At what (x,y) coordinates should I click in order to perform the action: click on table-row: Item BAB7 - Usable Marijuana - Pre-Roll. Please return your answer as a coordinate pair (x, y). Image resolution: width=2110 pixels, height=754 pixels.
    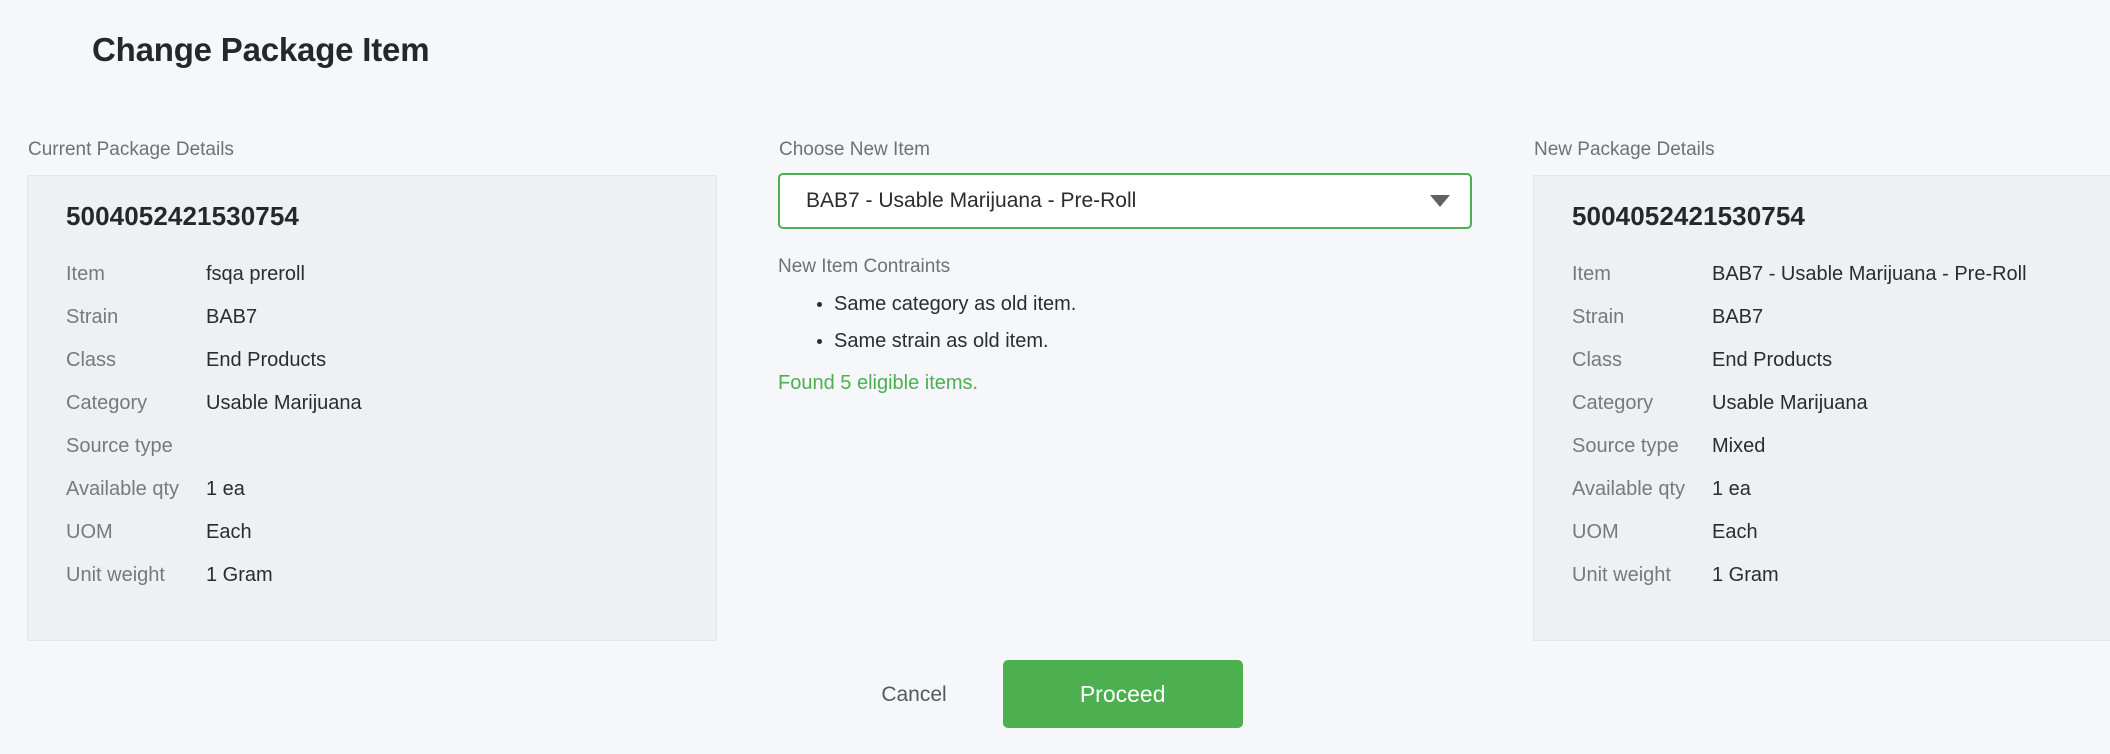
    Looking at the image, I should click on (1822, 274).